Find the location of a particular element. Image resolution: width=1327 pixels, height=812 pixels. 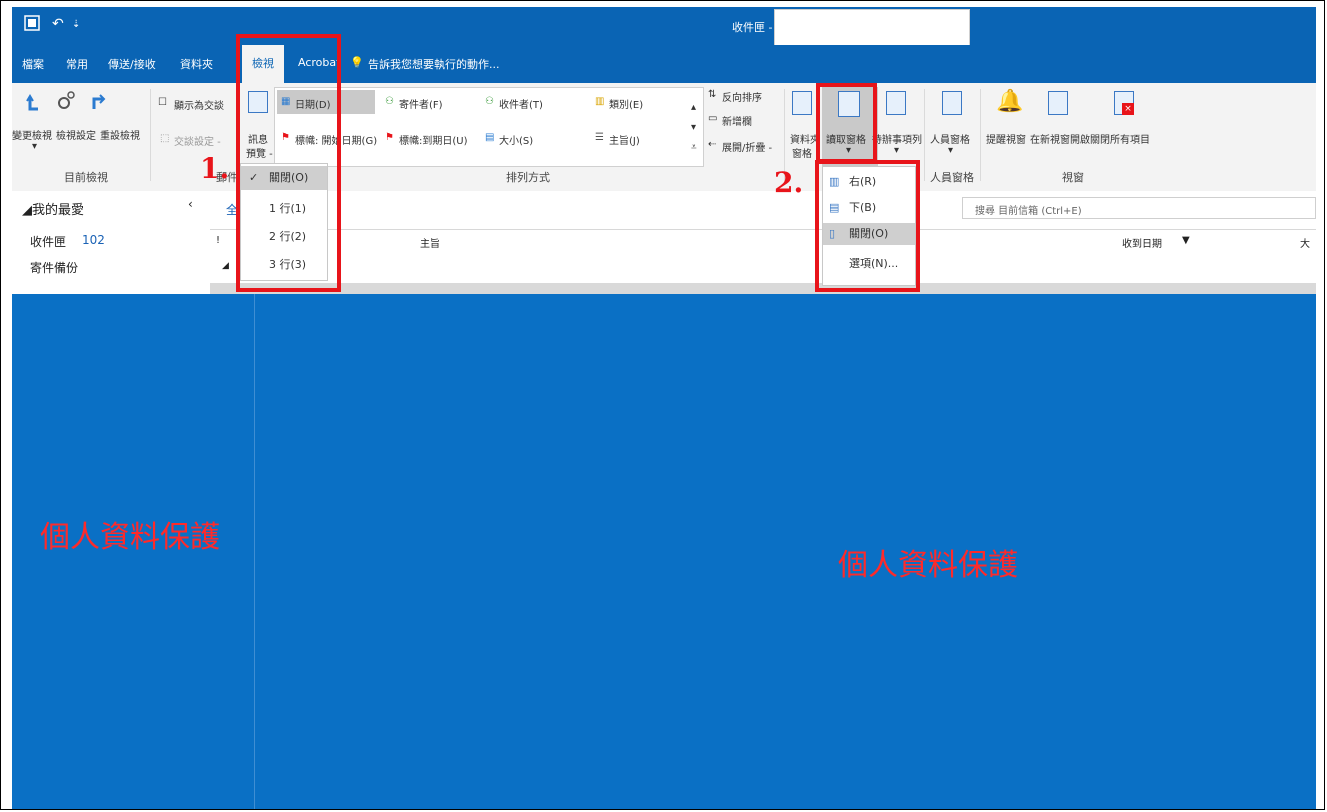

close-all-items-button: 關閉所有項目 is located at coordinates (1120, 138).